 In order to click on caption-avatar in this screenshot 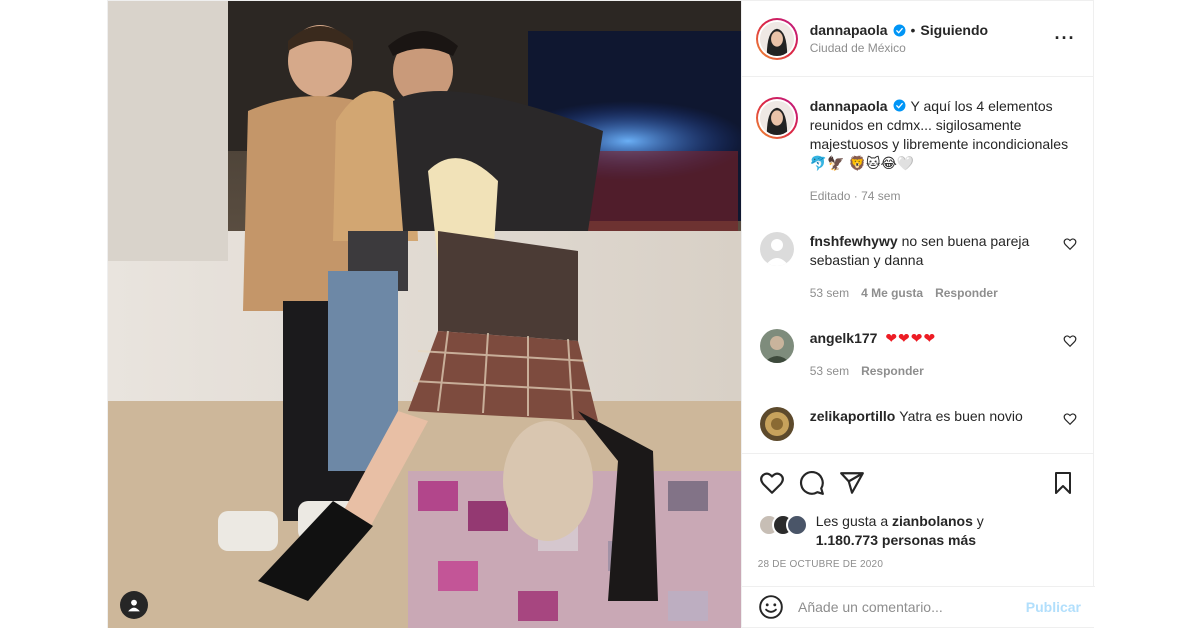, I will do `click(776, 118)`.